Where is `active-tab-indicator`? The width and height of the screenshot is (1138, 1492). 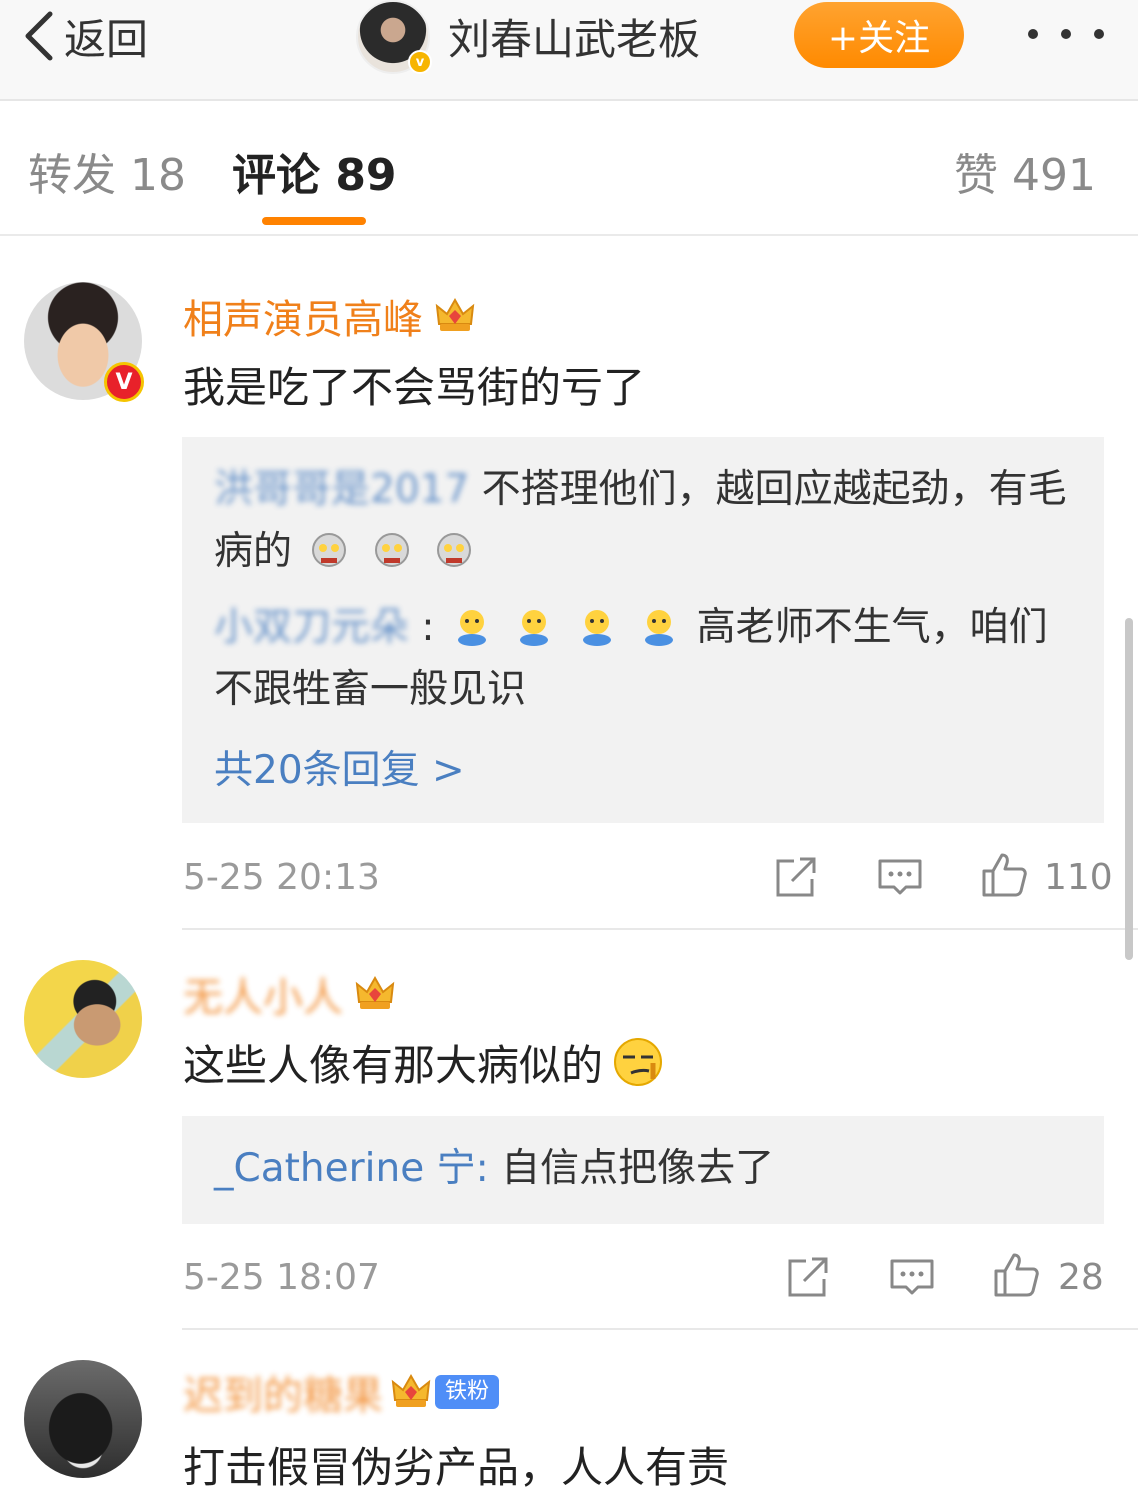
active-tab-indicator is located at coordinates (314, 221).